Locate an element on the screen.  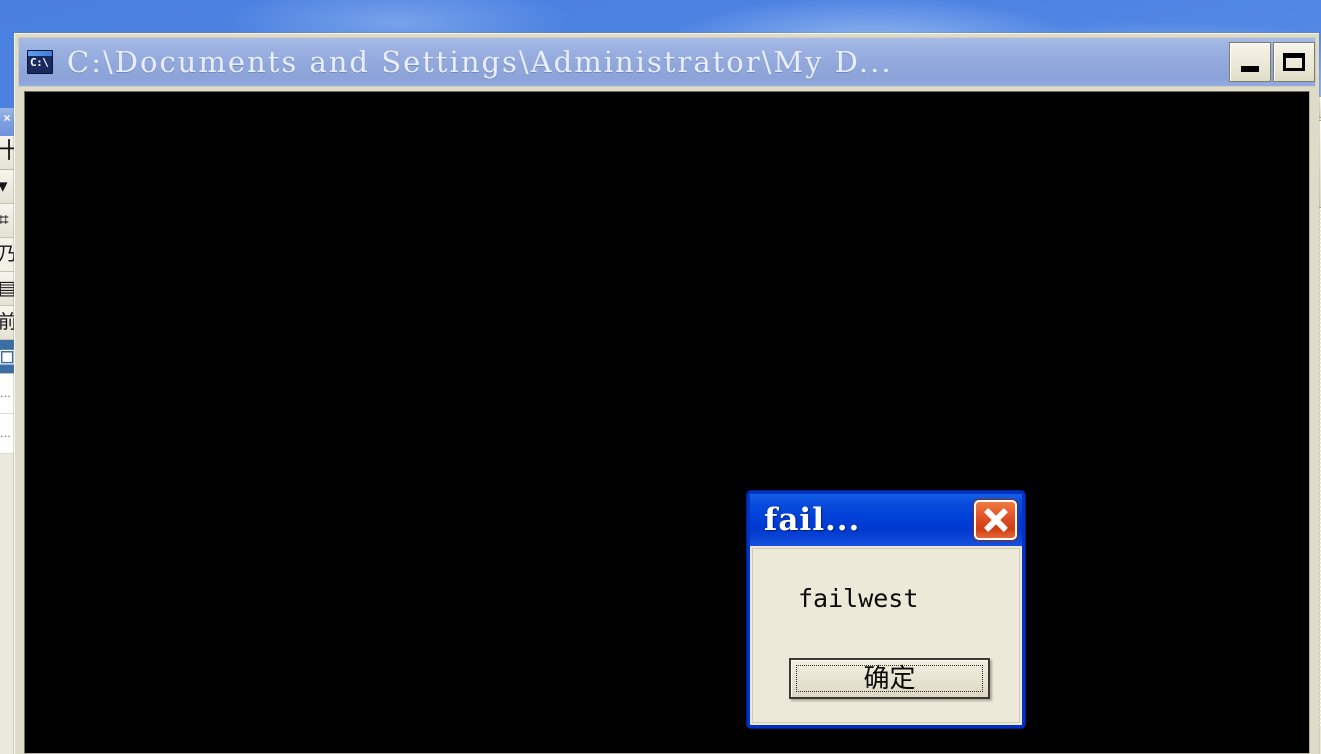
icon-label: C:\ is located at coordinates (39, 62).